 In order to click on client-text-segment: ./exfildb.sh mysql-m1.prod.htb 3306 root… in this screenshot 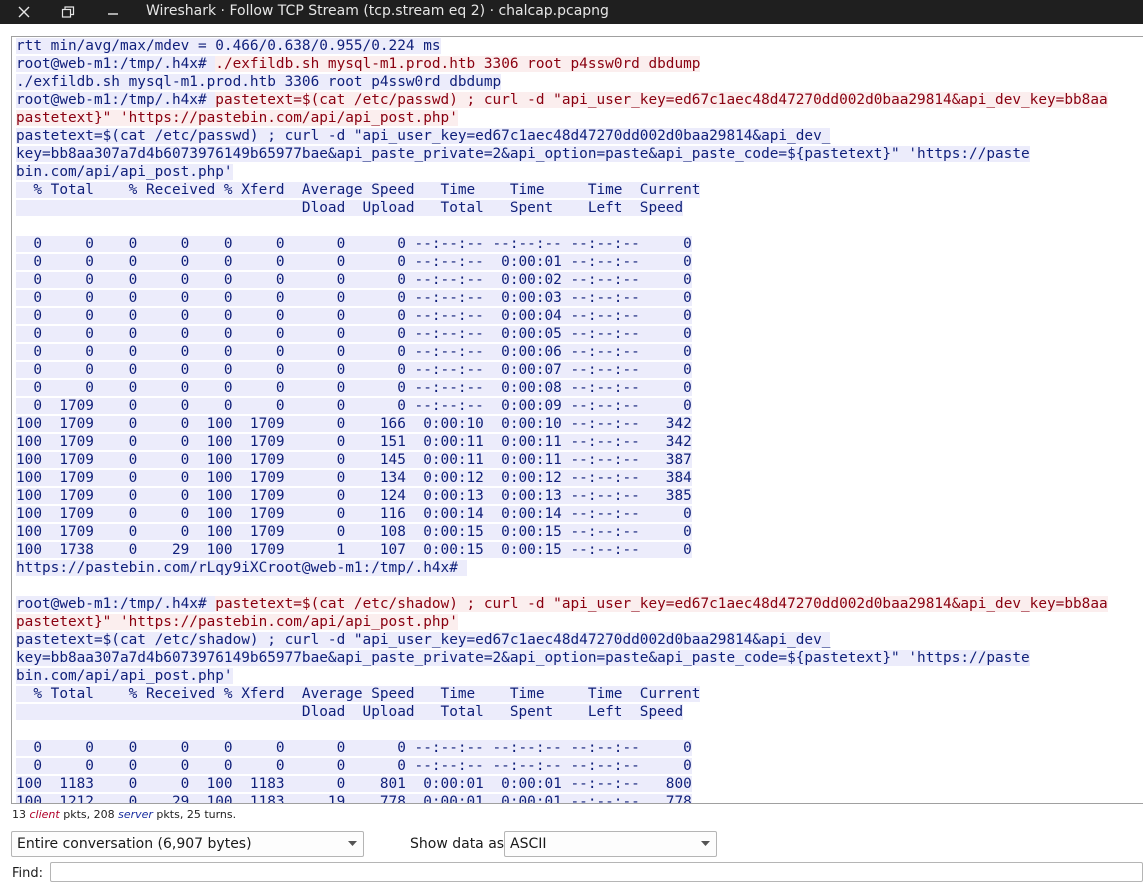, I will do `click(458, 64)`.